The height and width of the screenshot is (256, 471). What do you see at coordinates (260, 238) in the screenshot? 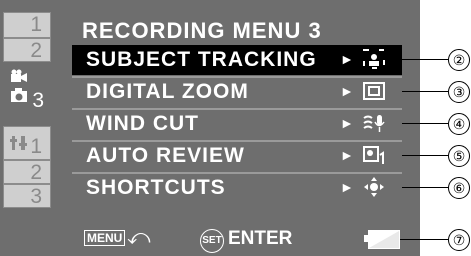
I see `enter-label: ENTER` at bounding box center [260, 238].